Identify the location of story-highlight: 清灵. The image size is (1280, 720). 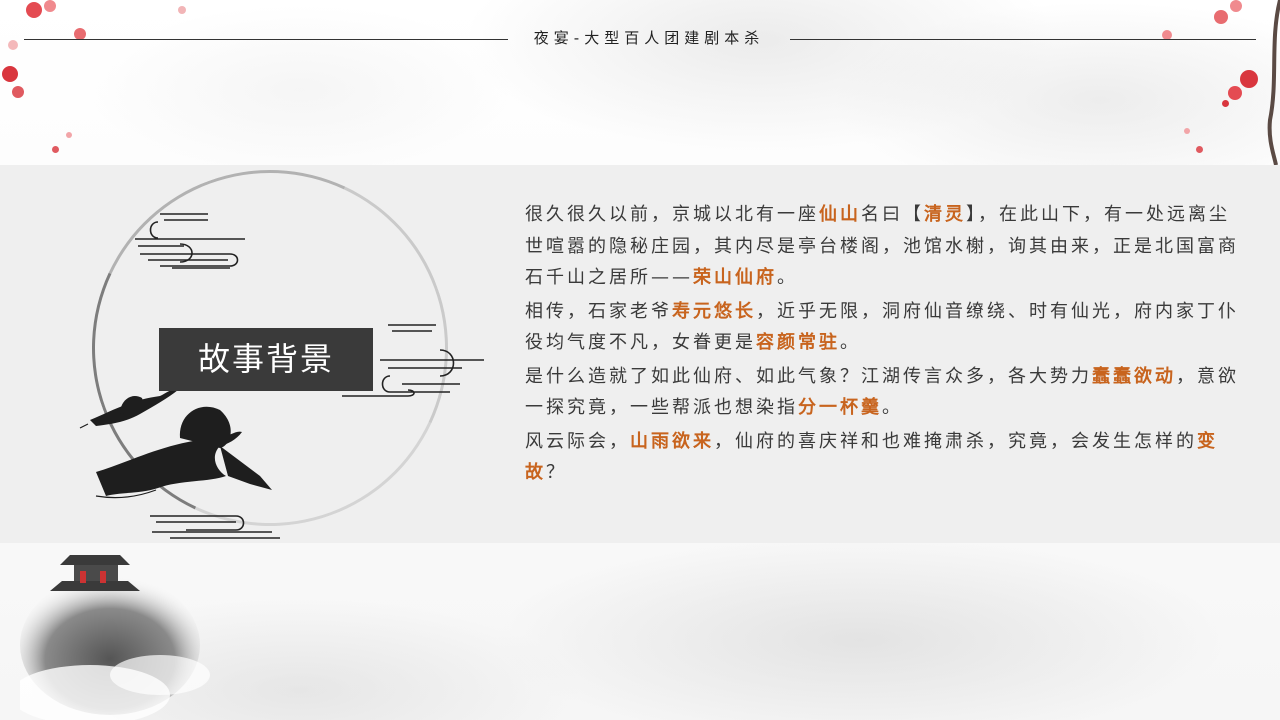
(945, 214).